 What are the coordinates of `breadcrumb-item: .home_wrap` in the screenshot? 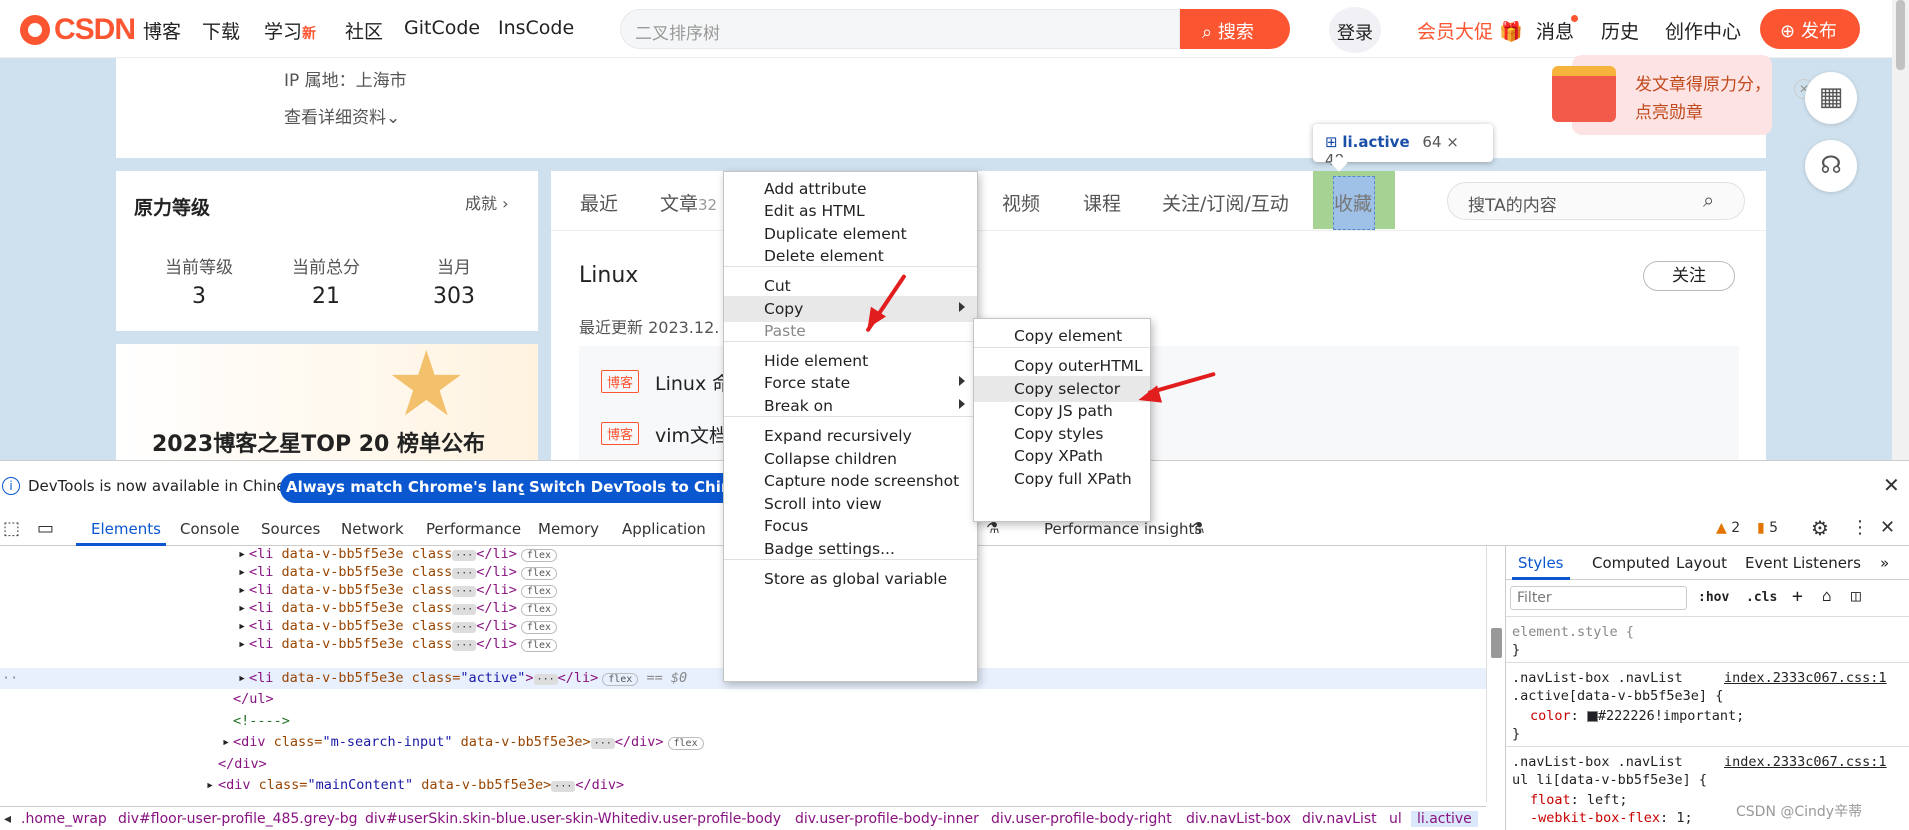 It's located at (64, 819).